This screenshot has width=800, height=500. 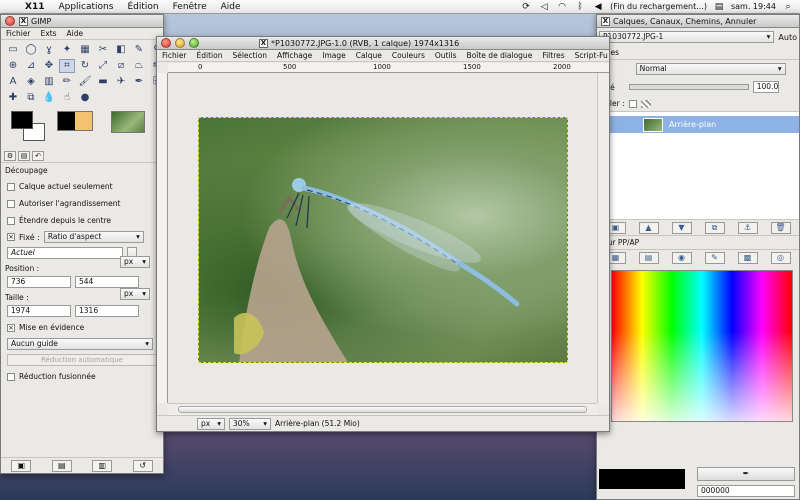 What do you see at coordinates (250, 423) in the screenshot?
I see `zoom-select: 30% ▾` at bounding box center [250, 423].